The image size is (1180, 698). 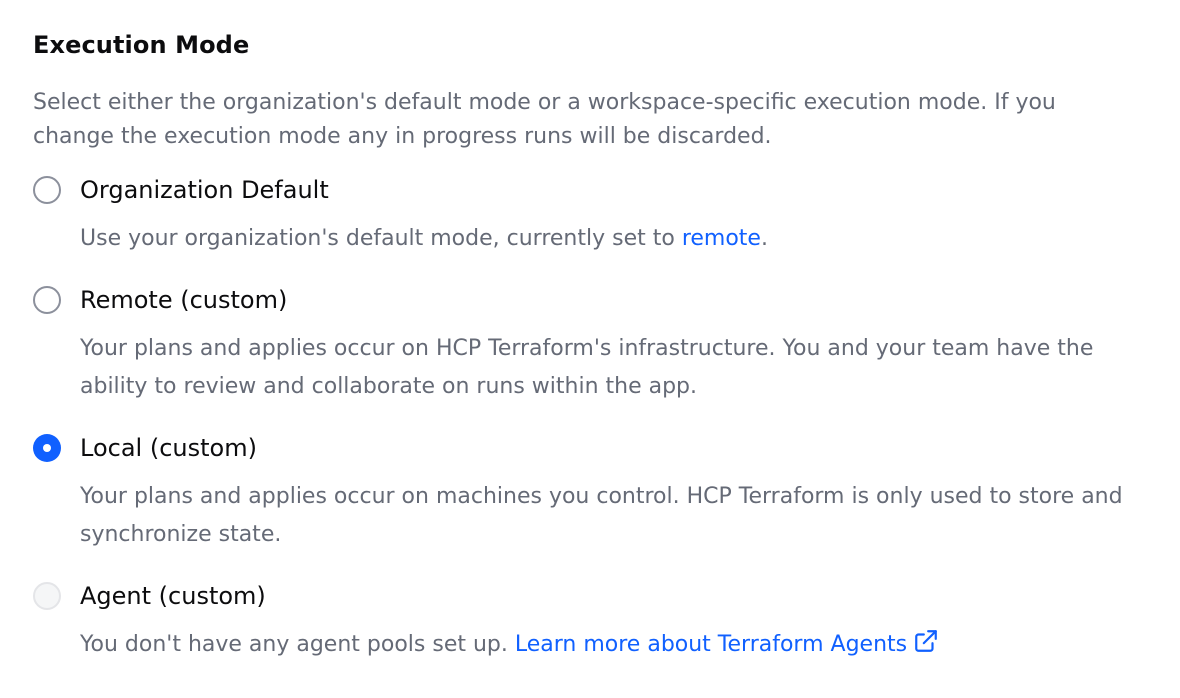 I want to click on section-title: Execution Mode, so click(x=141, y=45).